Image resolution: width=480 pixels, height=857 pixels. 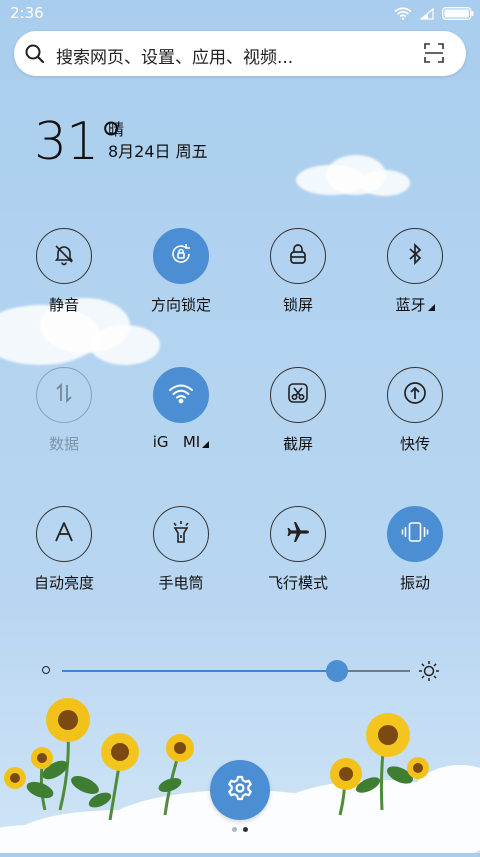 What do you see at coordinates (199, 671) in the screenshot?
I see `brightness-fill` at bounding box center [199, 671].